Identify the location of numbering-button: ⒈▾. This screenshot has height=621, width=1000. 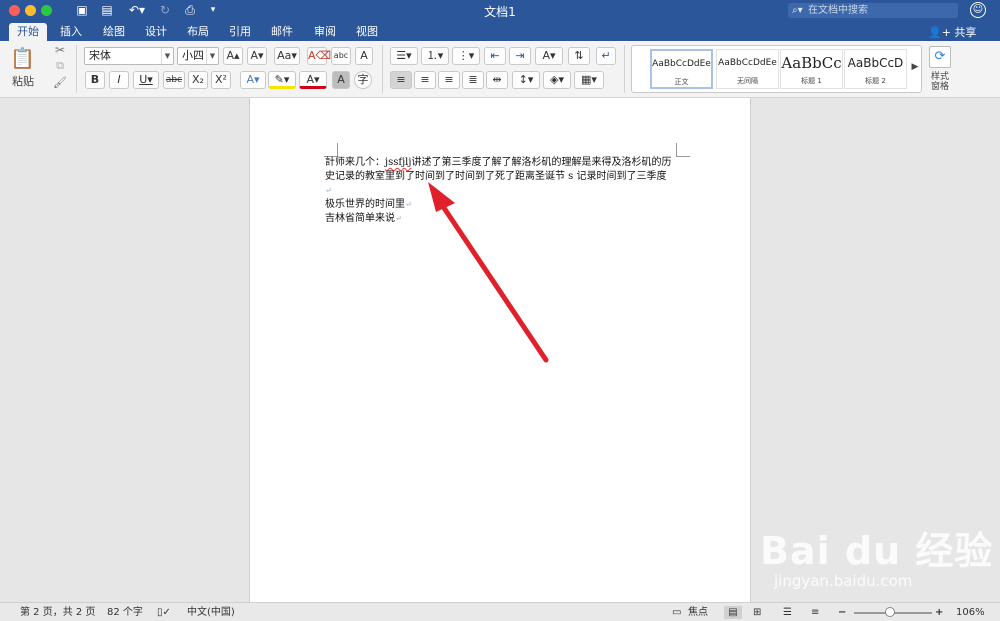
(435, 56).